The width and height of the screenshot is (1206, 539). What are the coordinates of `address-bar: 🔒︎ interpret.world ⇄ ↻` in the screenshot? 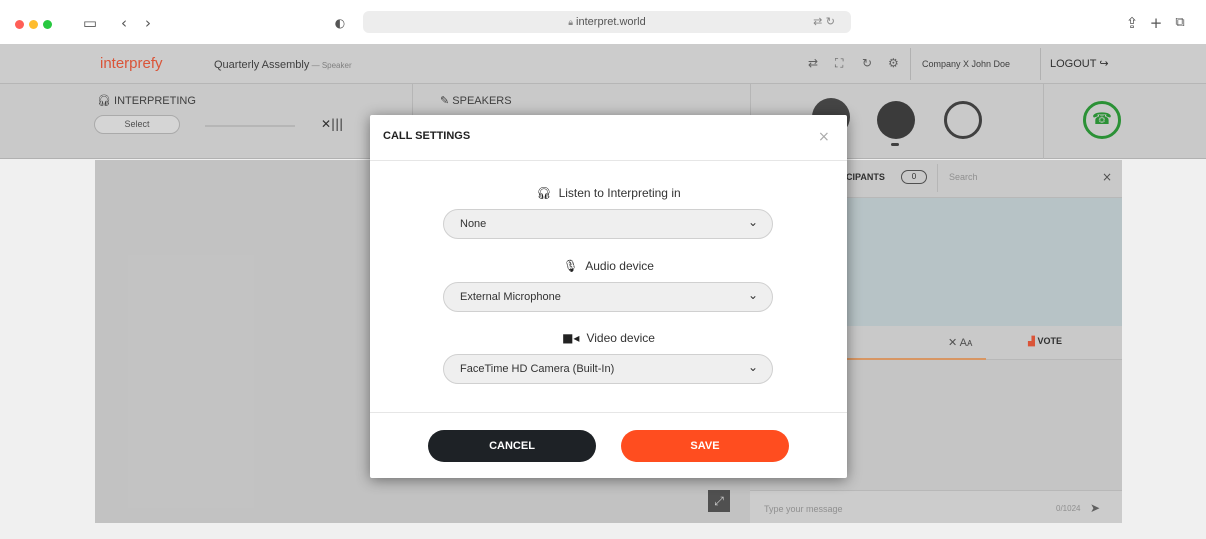 It's located at (607, 22).